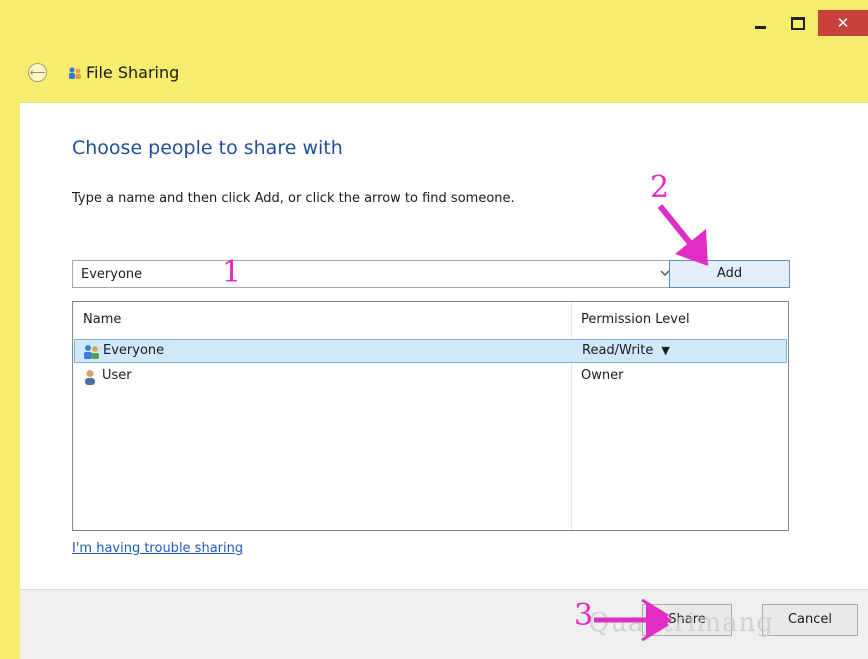 The width and height of the screenshot is (868, 659). Describe the element at coordinates (102, 319) in the screenshot. I see `column-header-name: Name` at that location.